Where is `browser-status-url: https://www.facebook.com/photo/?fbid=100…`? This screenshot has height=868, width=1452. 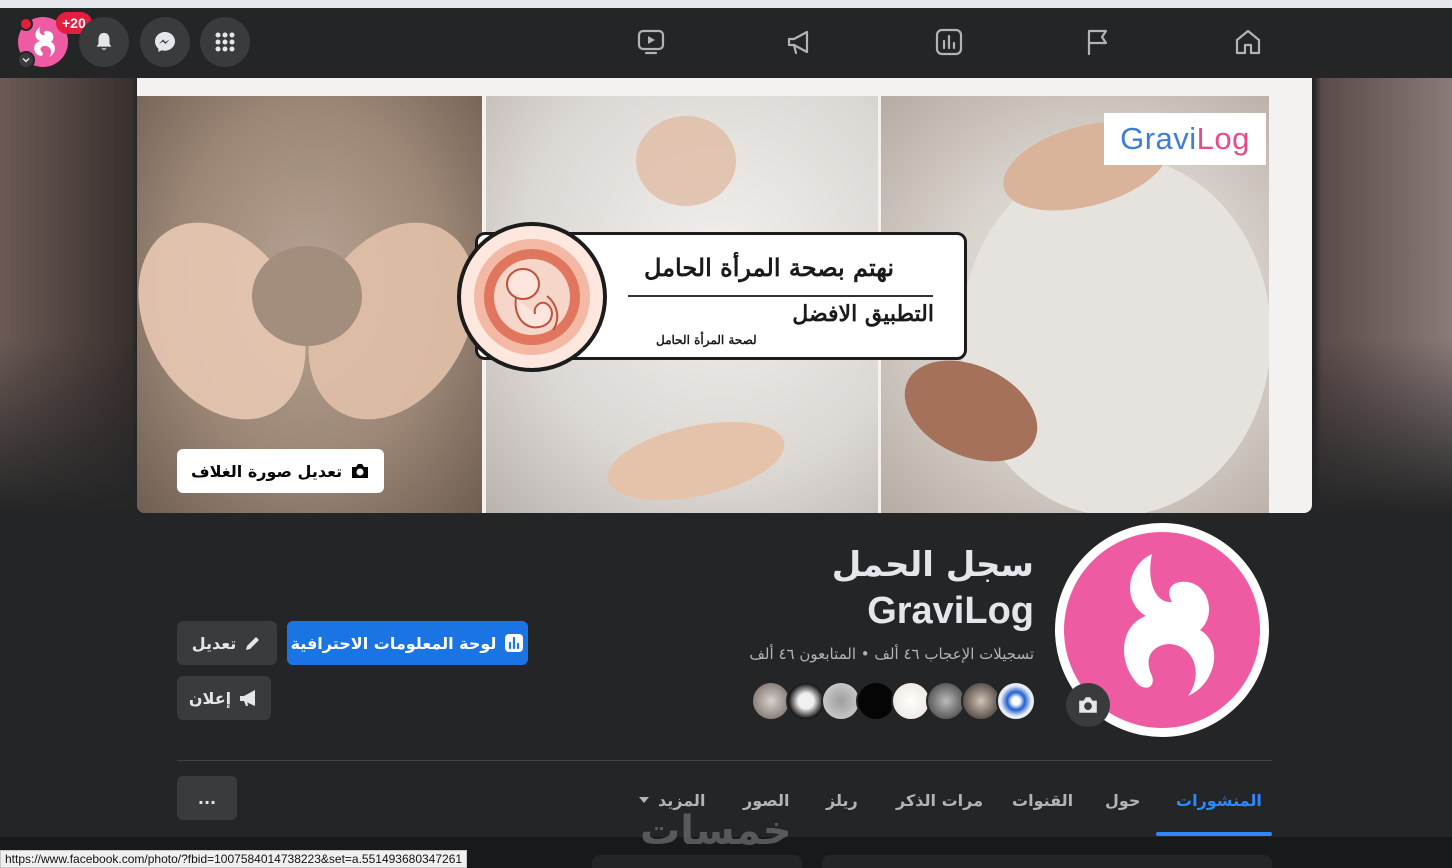 browser-status-url: https://www.facebook.com/photo/?fbid=100… is located at coordinates (234, 859).